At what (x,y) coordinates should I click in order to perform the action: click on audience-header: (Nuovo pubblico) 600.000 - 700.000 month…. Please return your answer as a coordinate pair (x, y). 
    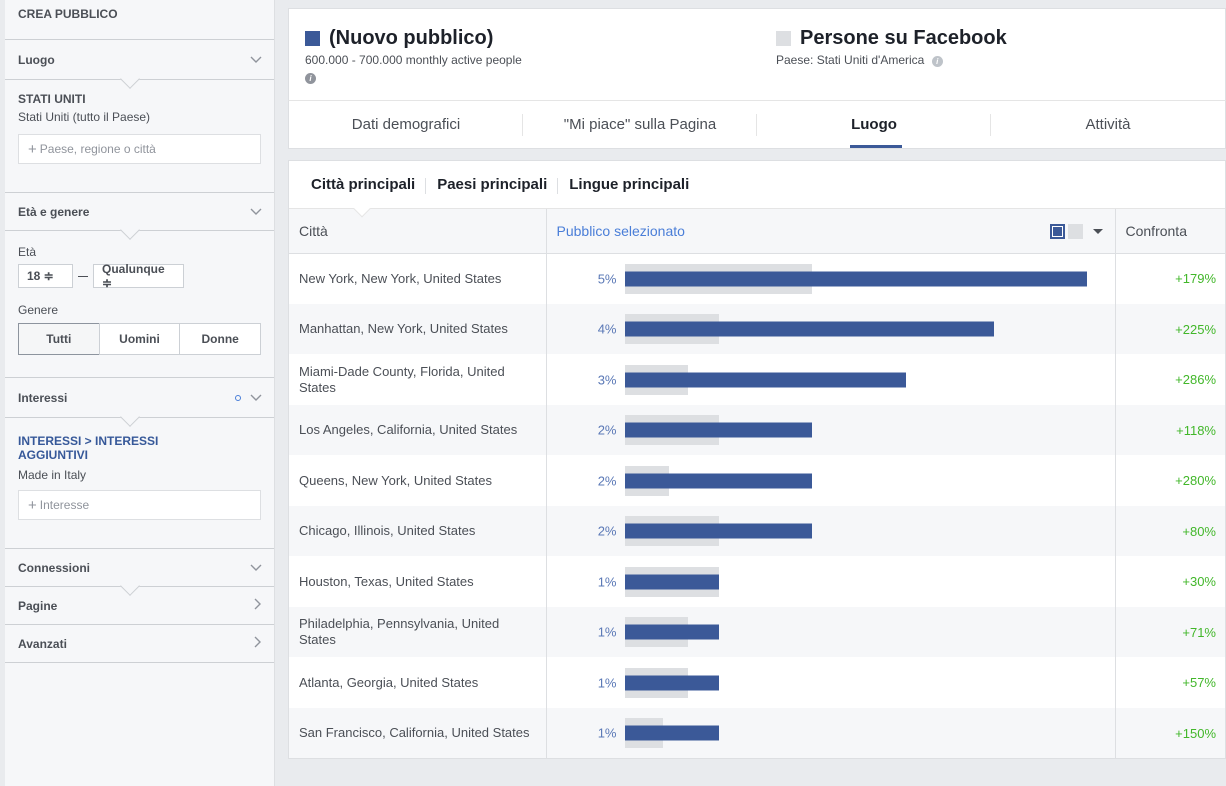
    Looking at the image, I should click on (757, 54).